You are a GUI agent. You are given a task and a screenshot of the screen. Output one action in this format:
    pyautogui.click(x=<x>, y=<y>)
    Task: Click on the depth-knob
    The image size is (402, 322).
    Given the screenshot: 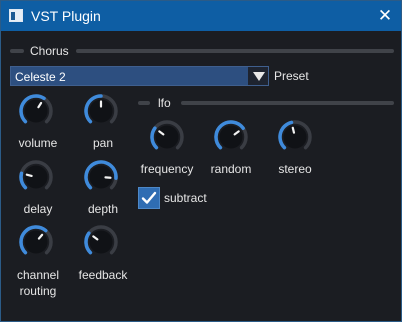 What is the action you would take?
    pyautogui.click(x=101, y=177)
    